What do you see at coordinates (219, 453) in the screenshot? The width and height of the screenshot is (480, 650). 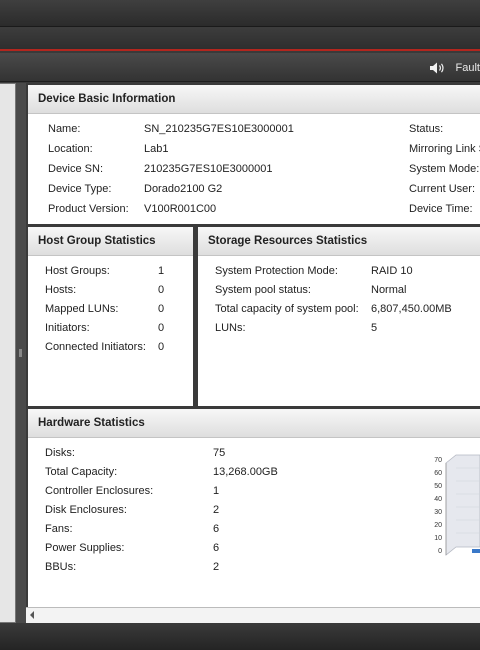 I see `disks-value: 75` at bounding box center [219, 453].